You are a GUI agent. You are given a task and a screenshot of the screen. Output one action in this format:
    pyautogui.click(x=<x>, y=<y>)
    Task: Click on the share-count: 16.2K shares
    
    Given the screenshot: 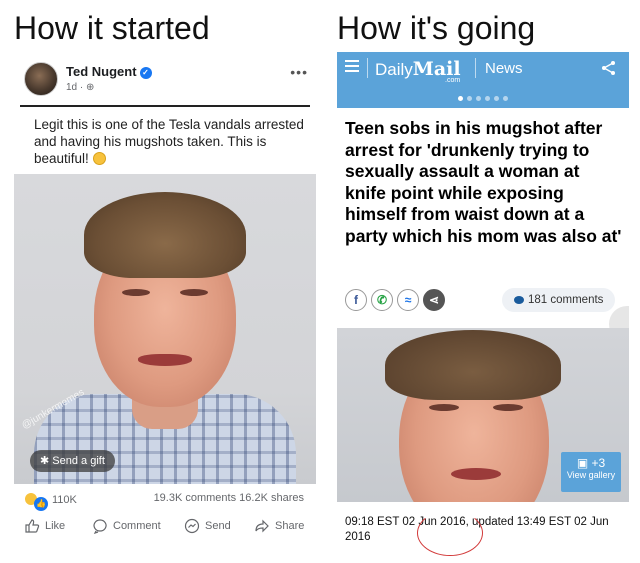 What is the action you would take?
    pyautogui.click(x=271, y=498)
    